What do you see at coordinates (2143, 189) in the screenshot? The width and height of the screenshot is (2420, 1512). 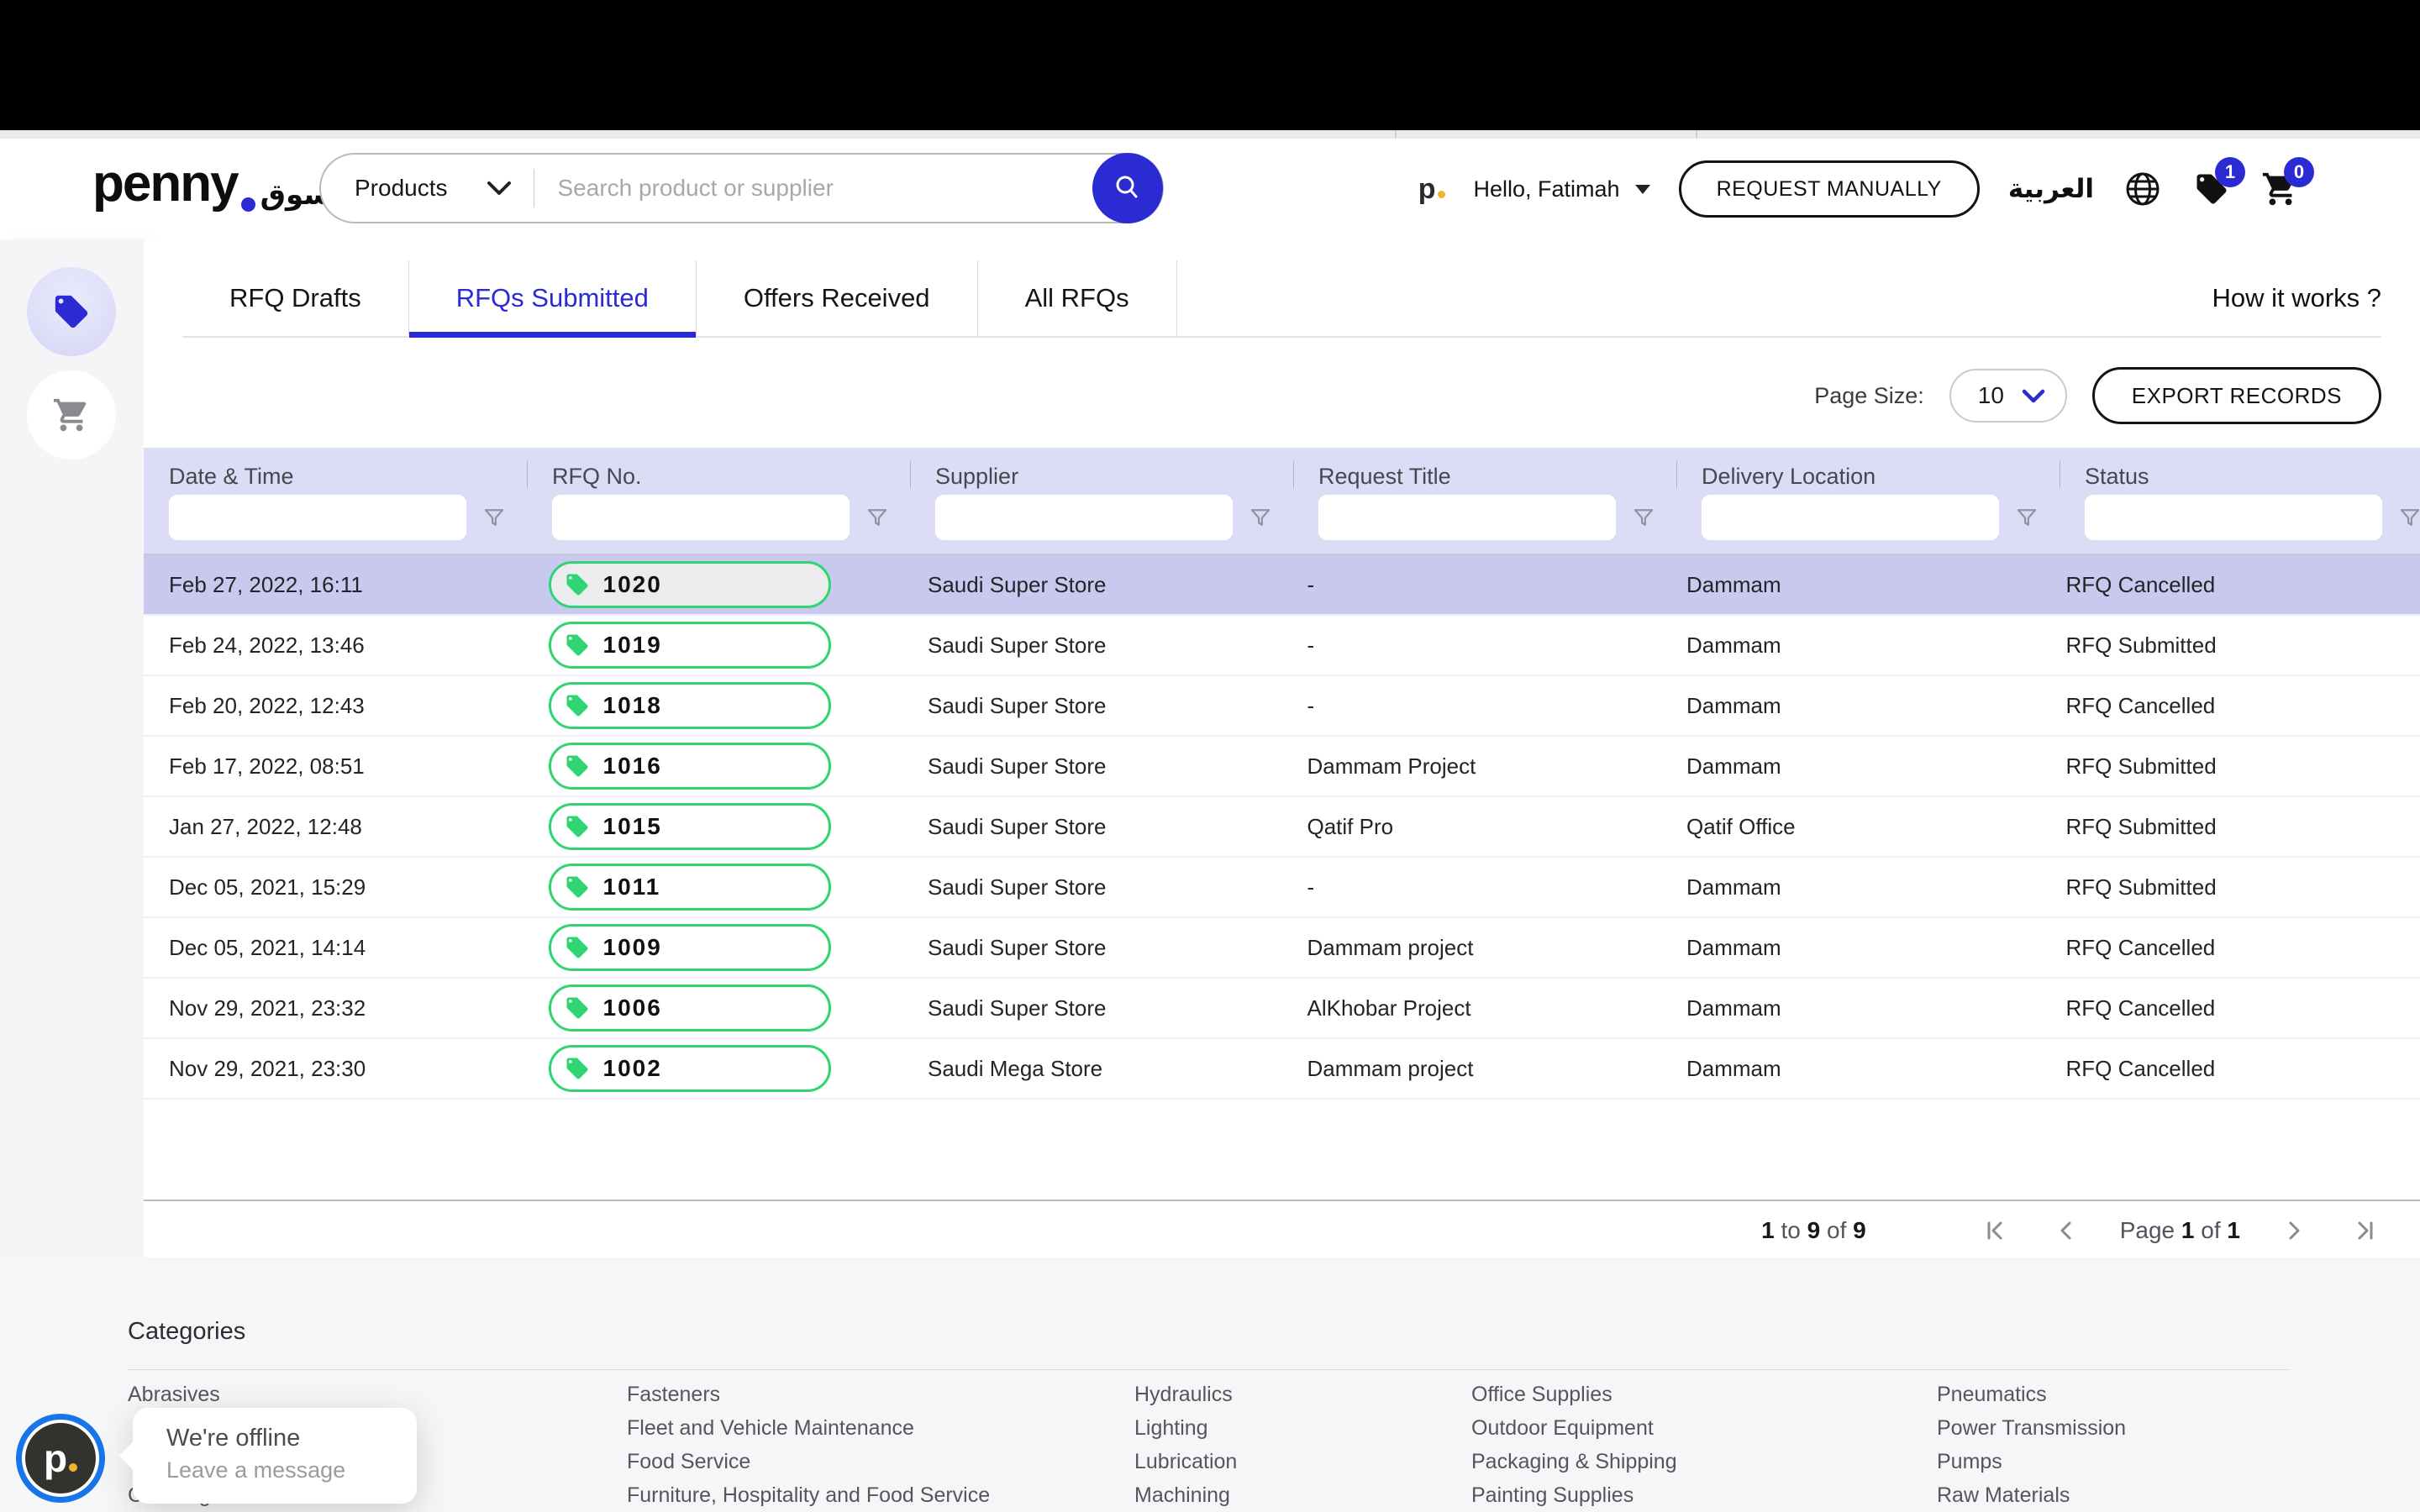 I see `globe-button` at bounding box center [2143, 189].